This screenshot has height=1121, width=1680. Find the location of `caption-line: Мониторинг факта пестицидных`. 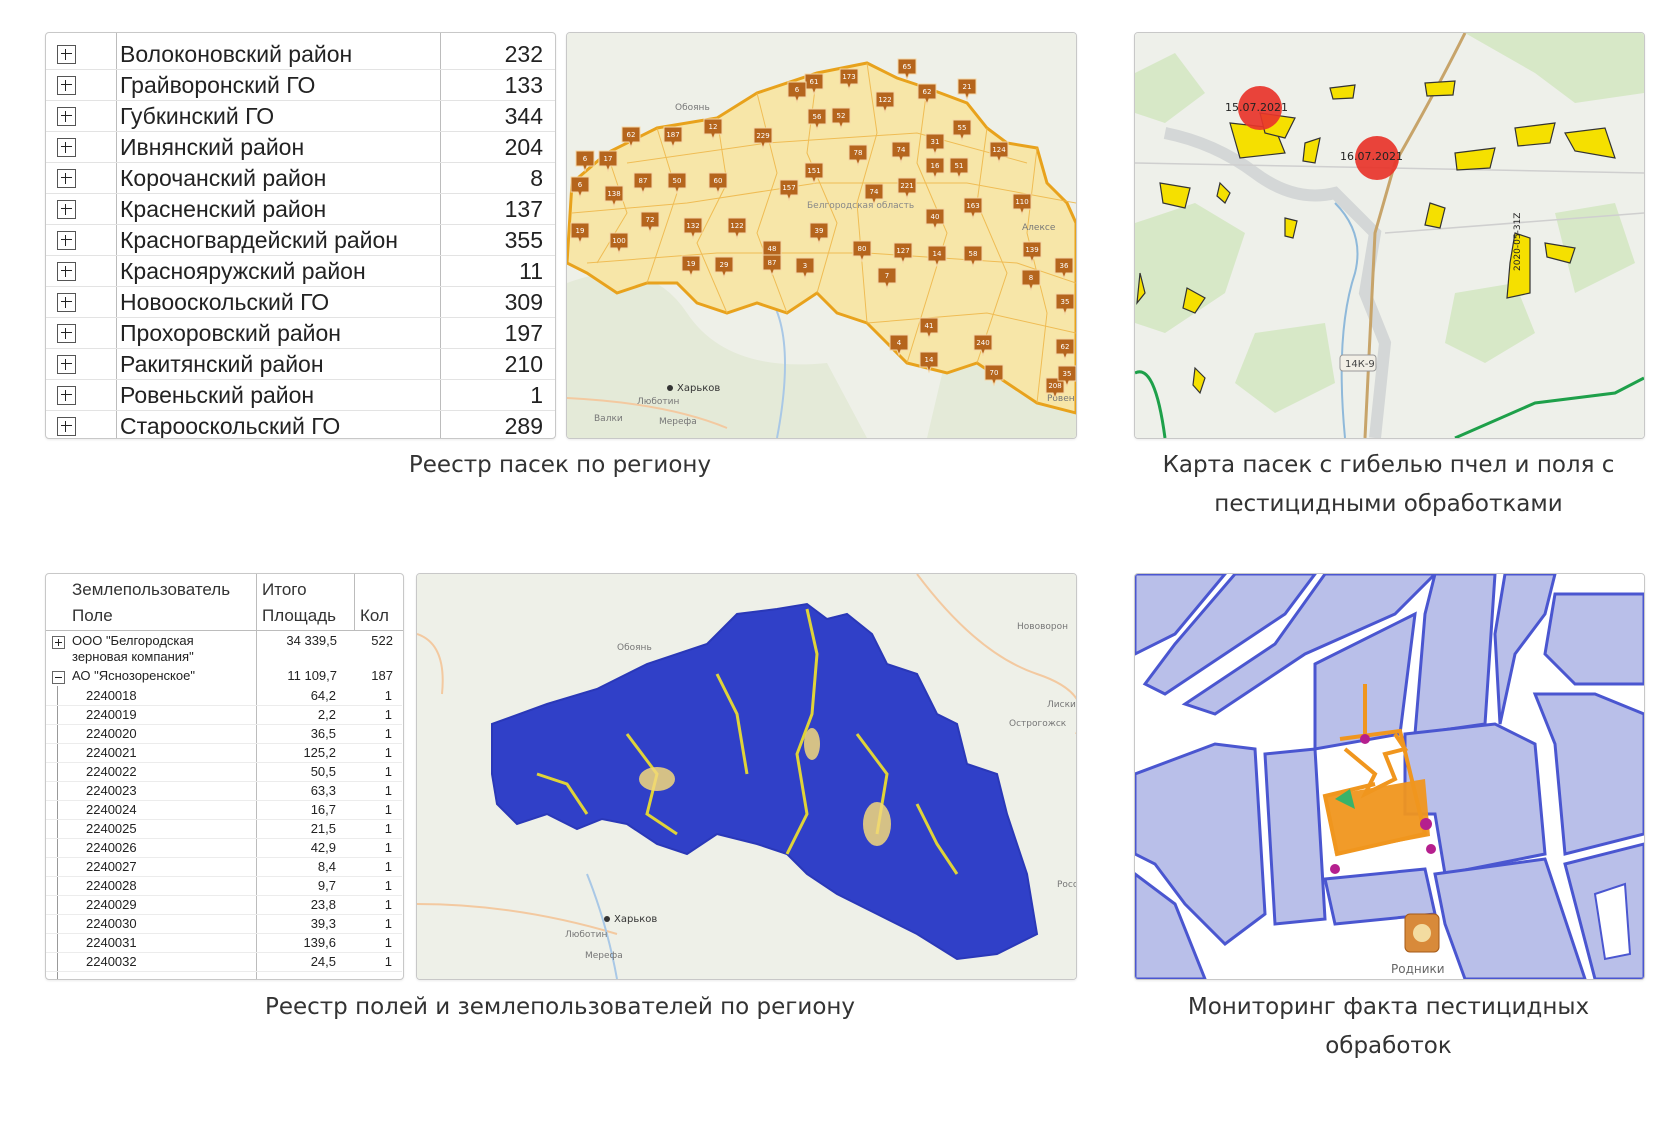

caption-line: Мониторинг факта пестицидных is located at coordinates (1388, 1007).